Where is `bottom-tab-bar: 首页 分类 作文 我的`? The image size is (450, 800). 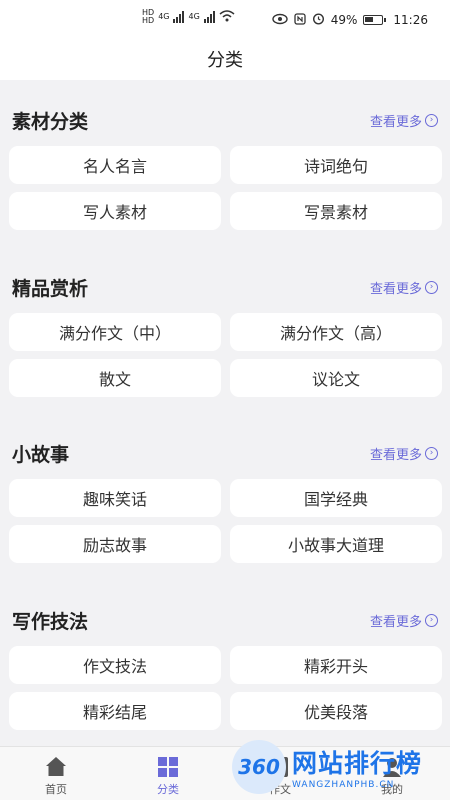 bottom-tab-bar: 首页 分类 作文 我的 is located at coordinates (225, 773).